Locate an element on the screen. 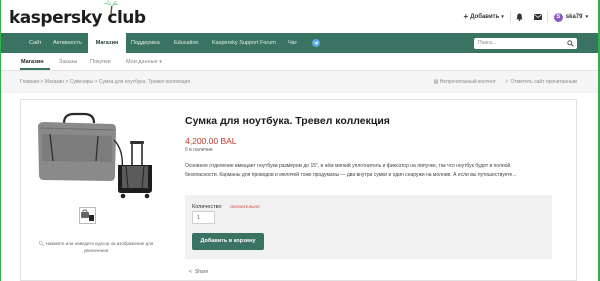 The height and width of the screenshot is (281, 600). site-logo: kaspersky club is located at coordinates (77, 14).